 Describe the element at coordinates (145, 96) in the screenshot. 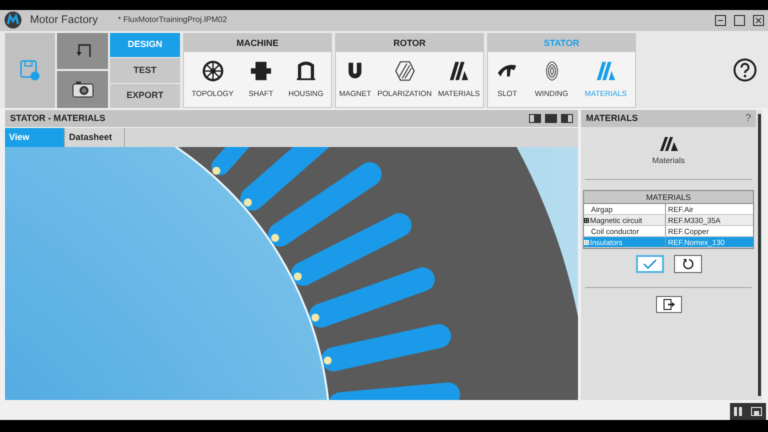

I see `mode-tab: EXPORT` at that location.